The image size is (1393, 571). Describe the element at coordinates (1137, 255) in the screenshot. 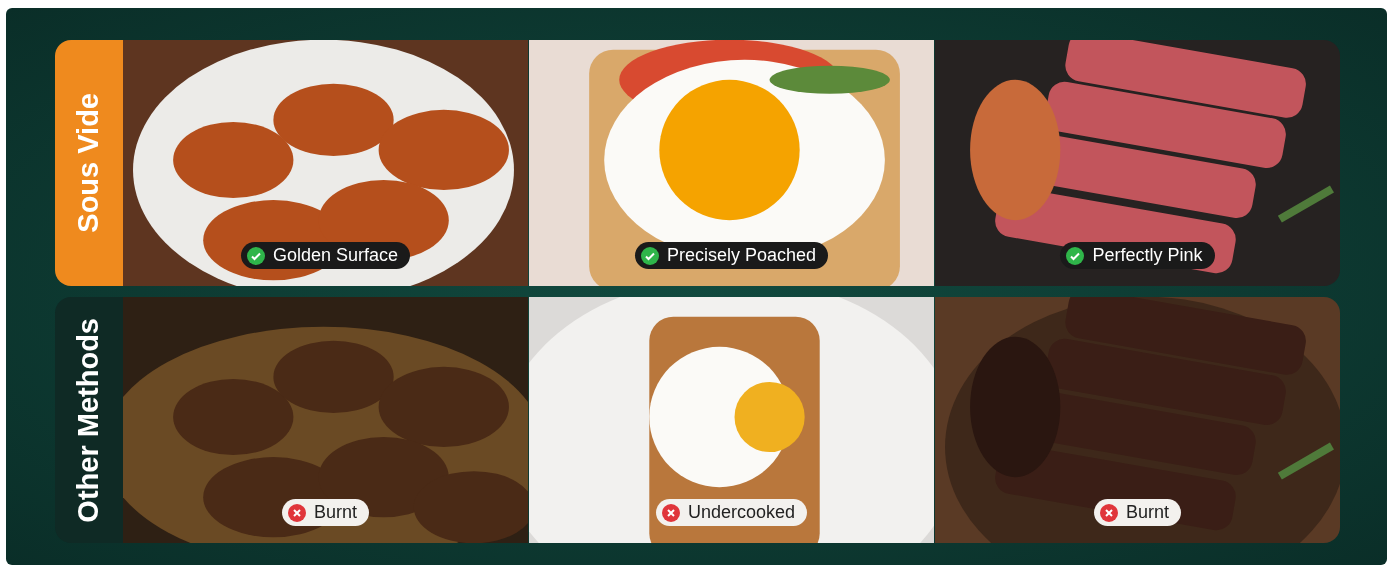

I see `caption-badge: Perfectly Pink` at that location.